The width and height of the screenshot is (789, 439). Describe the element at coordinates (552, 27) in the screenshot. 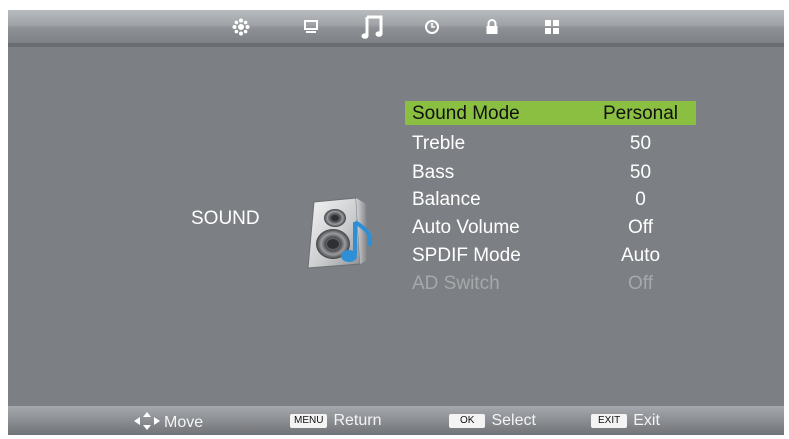

I see `grid-icon` at that location.